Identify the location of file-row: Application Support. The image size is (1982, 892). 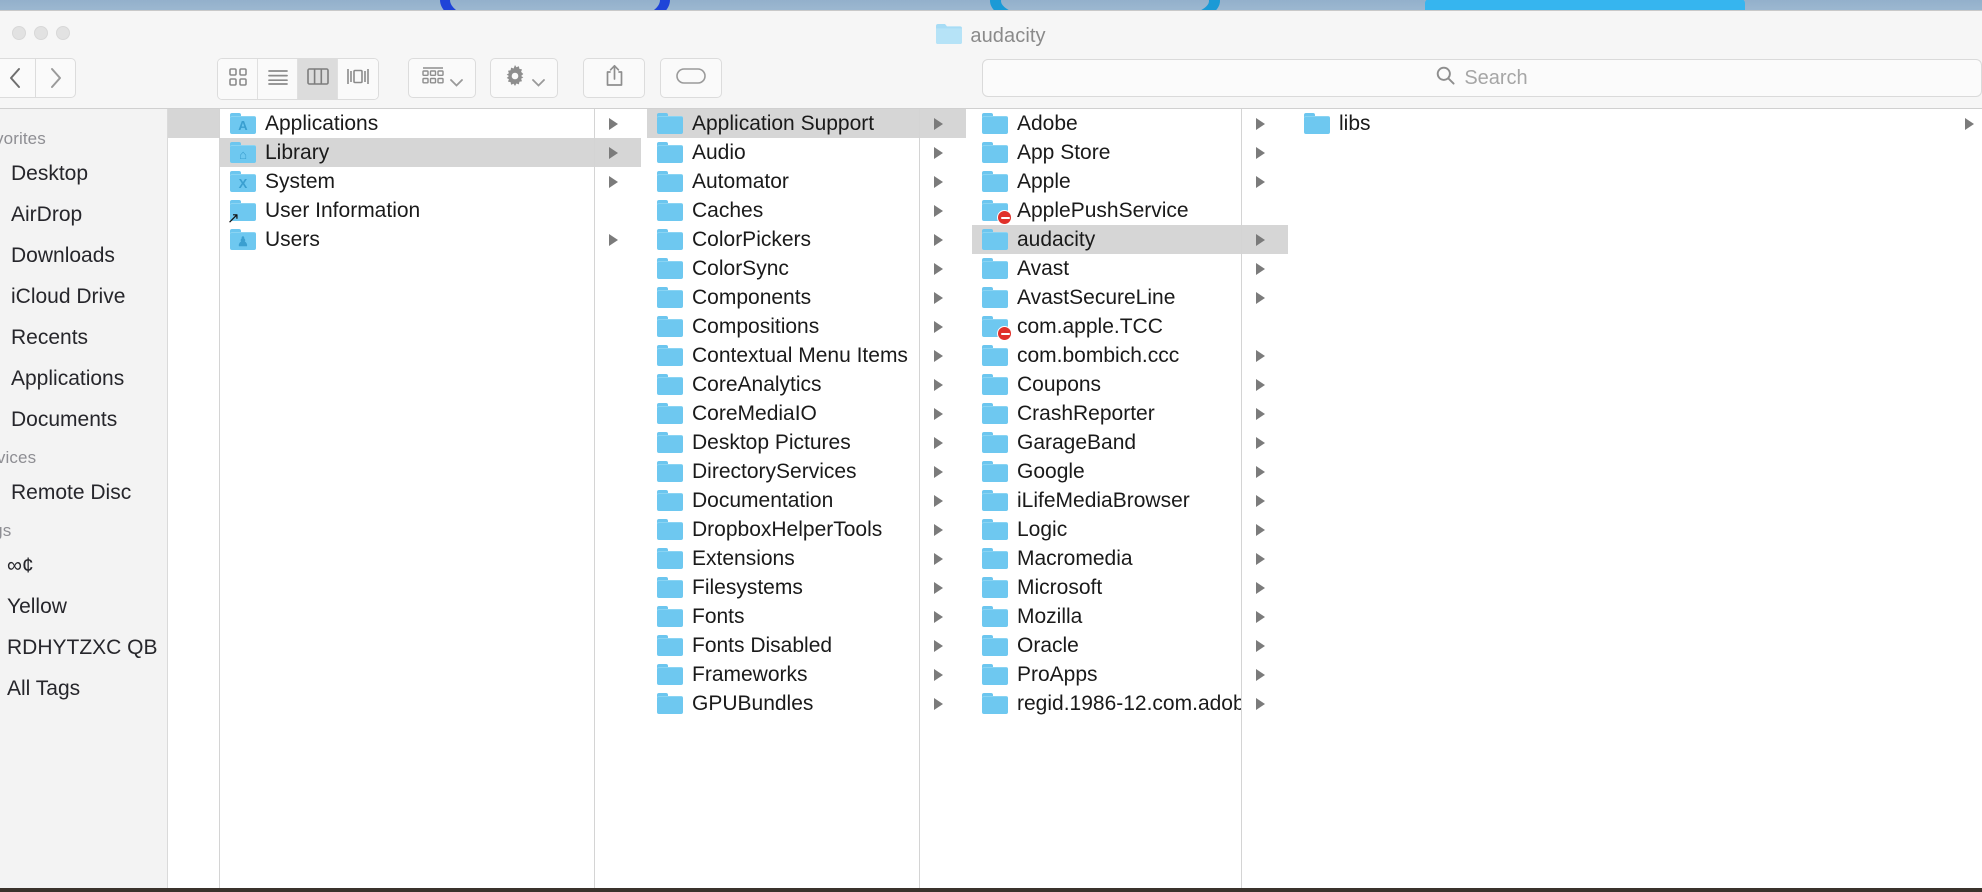
(783, 123).